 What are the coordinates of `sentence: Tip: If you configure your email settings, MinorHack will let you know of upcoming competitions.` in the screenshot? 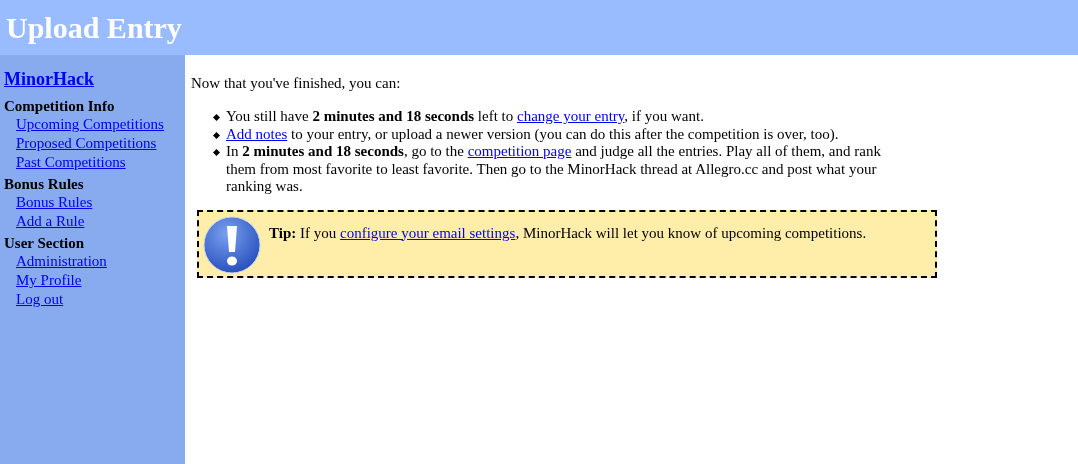 It's located at (568, 232).